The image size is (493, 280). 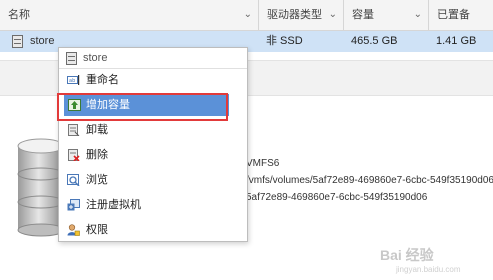 I want to click on delete-icon, so click(x=74, y=155).